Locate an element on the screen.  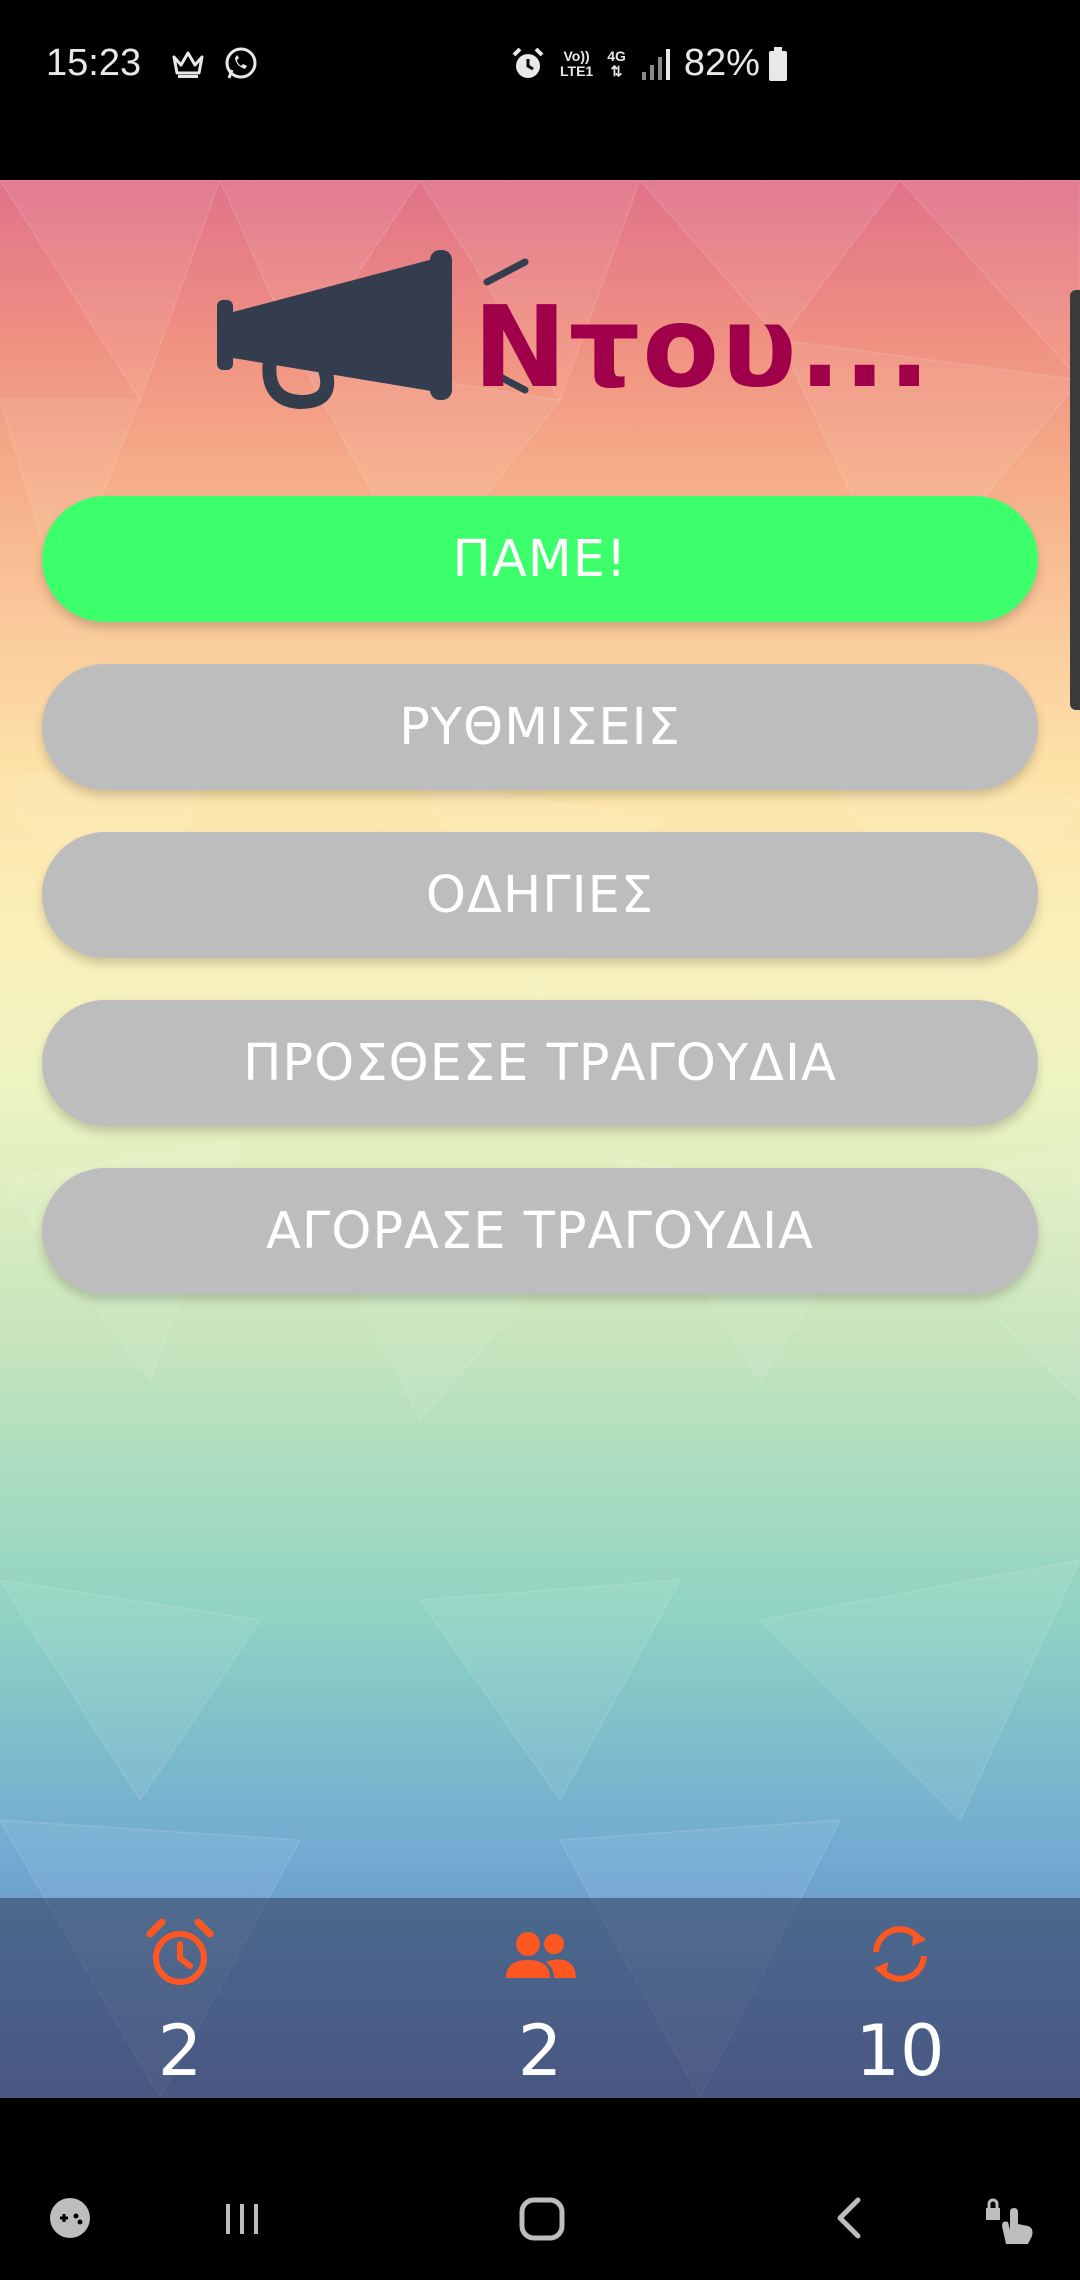
stat-timer: 2 is located at coordinates (180, 1998).